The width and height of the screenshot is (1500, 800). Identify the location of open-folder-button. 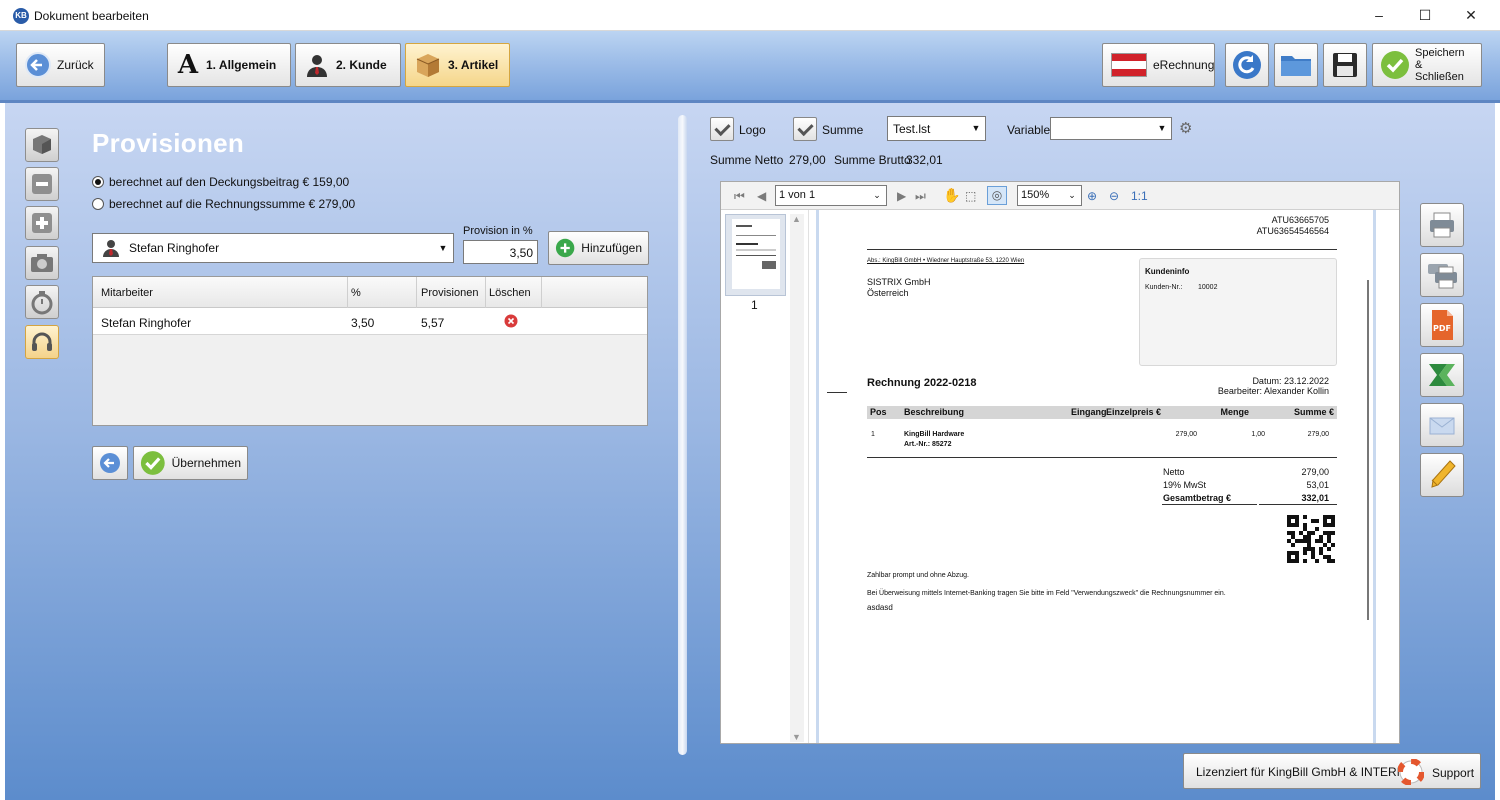
(1296, 65).